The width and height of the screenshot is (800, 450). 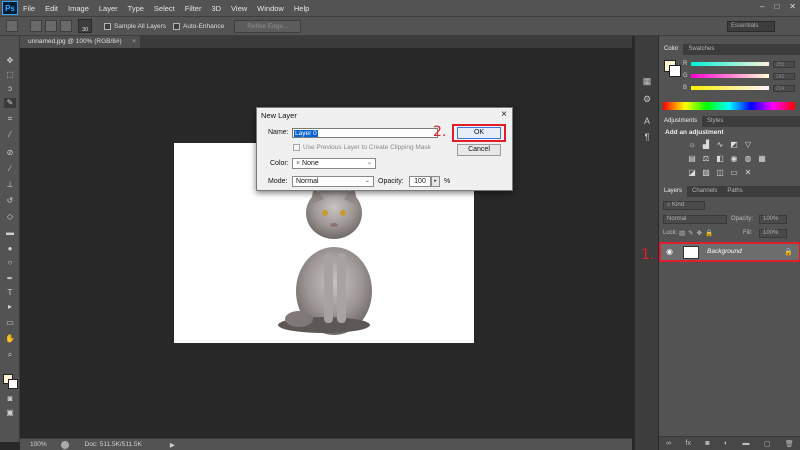 What do you see at coordinates (216, 8) in the screenshot?
I see `menu-3d: 3D` at bounding box center [216, 8].